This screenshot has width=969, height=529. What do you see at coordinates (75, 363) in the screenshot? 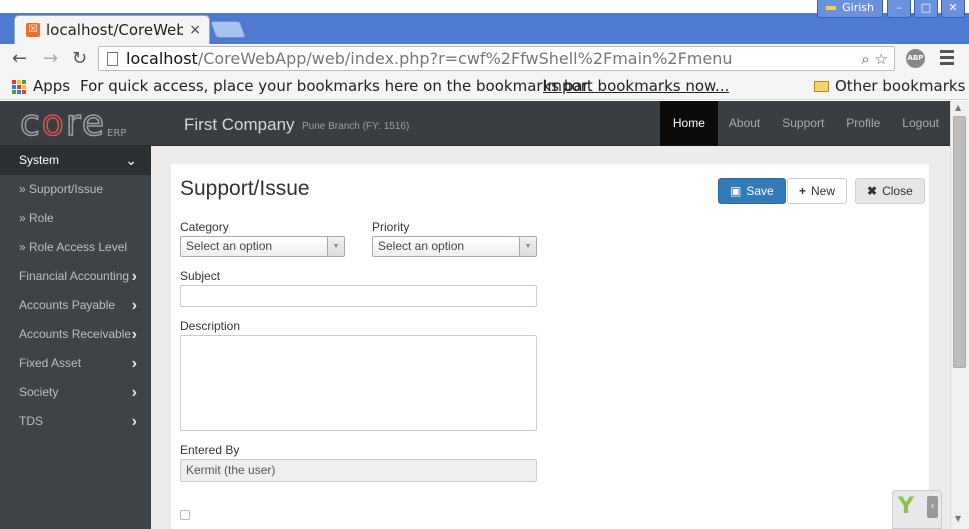
I see `sidebar-item-fixed-asset: Fixed Asset ›` at bounding box center [75, 363].